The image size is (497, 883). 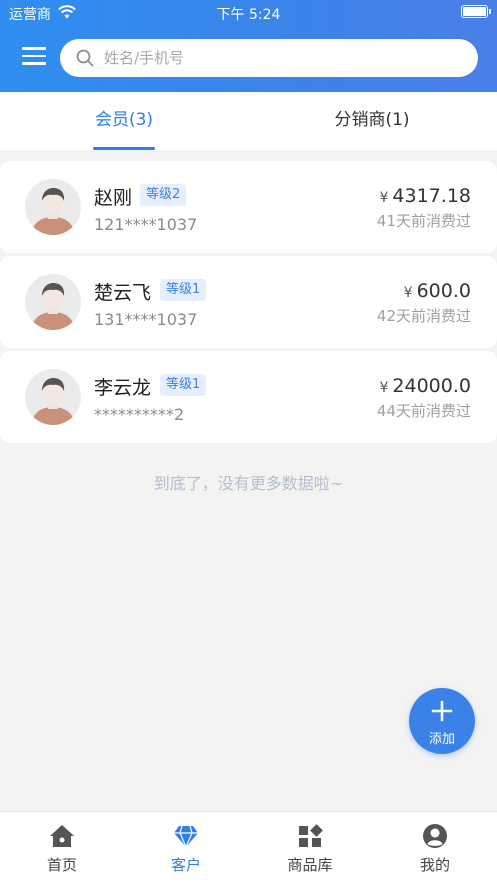 What do you see at coordinates (310, 865) in the screenshot?
I see `tabbar-label: 商品库` at bounding box center [310, 865].